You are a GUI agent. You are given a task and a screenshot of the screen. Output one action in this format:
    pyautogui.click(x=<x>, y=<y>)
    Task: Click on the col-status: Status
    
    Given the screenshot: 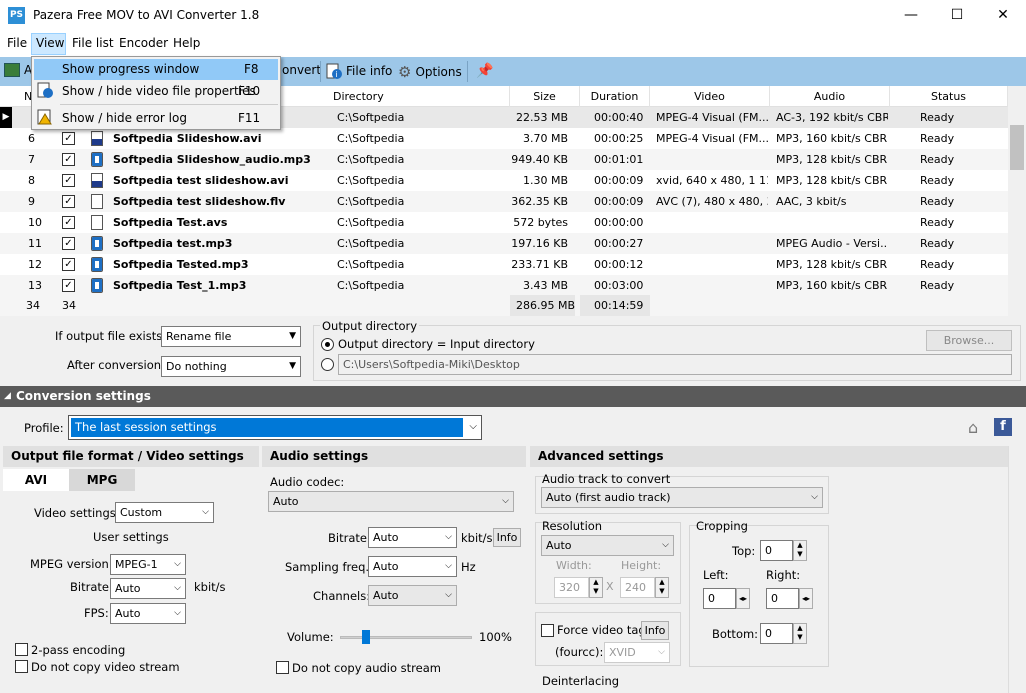 What is the action you would take?
    pyautogui.click(x=949, y=96)
    